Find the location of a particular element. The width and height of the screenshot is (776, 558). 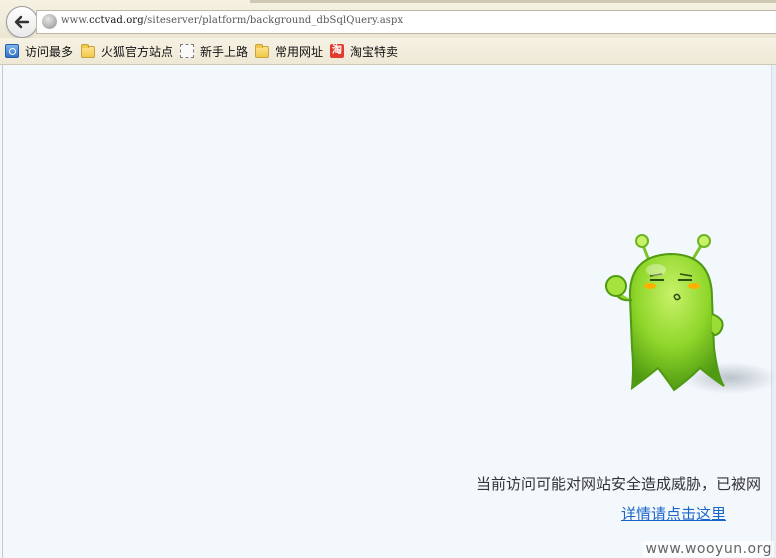

bookmark-label: 火狐官方站点 is located at coordinates (137, 51).